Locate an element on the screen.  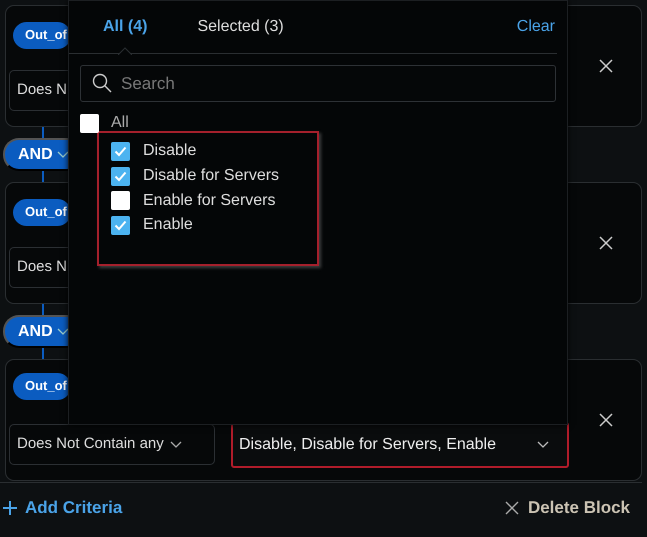
delete-block-button: Delete Block is located at coordinates (567, 507).